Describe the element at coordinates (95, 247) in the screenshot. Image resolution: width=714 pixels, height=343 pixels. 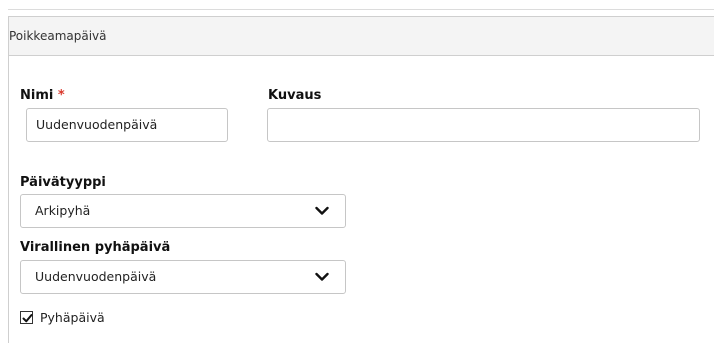
I see `official-holiday-label: Virallinen pyhäpäivä` at that location.